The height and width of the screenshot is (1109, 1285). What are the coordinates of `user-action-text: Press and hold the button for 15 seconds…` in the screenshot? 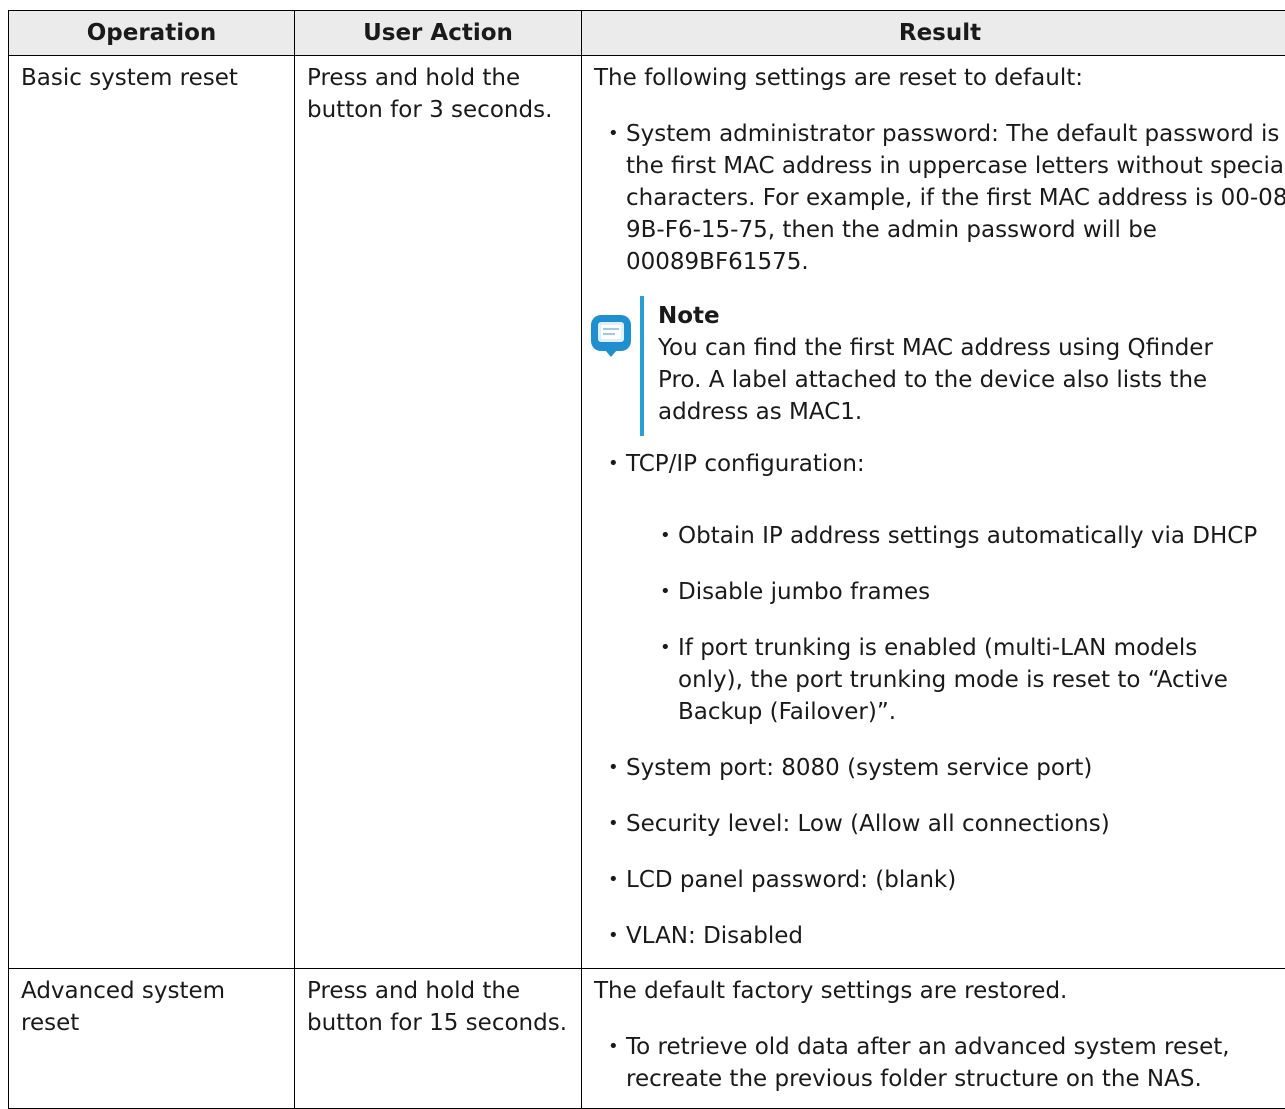 It's located at (437, 1007).